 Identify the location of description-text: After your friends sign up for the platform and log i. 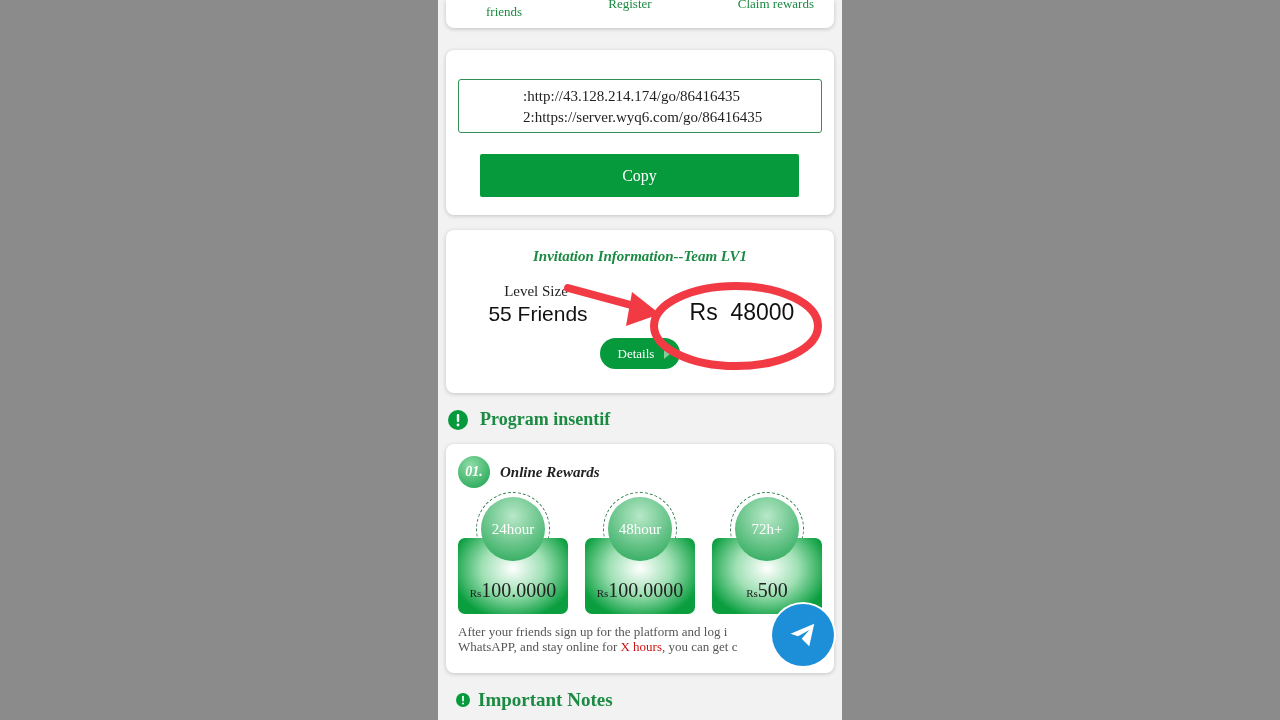
(593, 631).